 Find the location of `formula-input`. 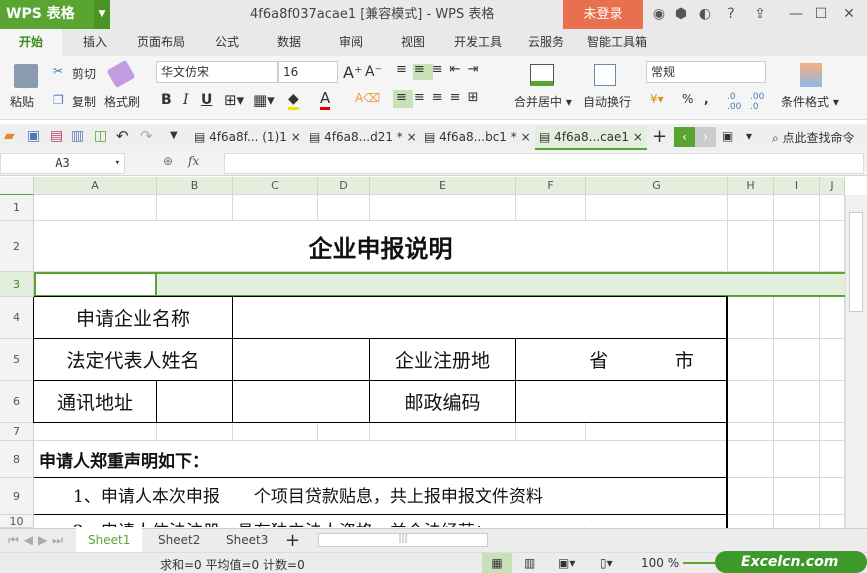

formula-input is located at coordinates (544, 163).